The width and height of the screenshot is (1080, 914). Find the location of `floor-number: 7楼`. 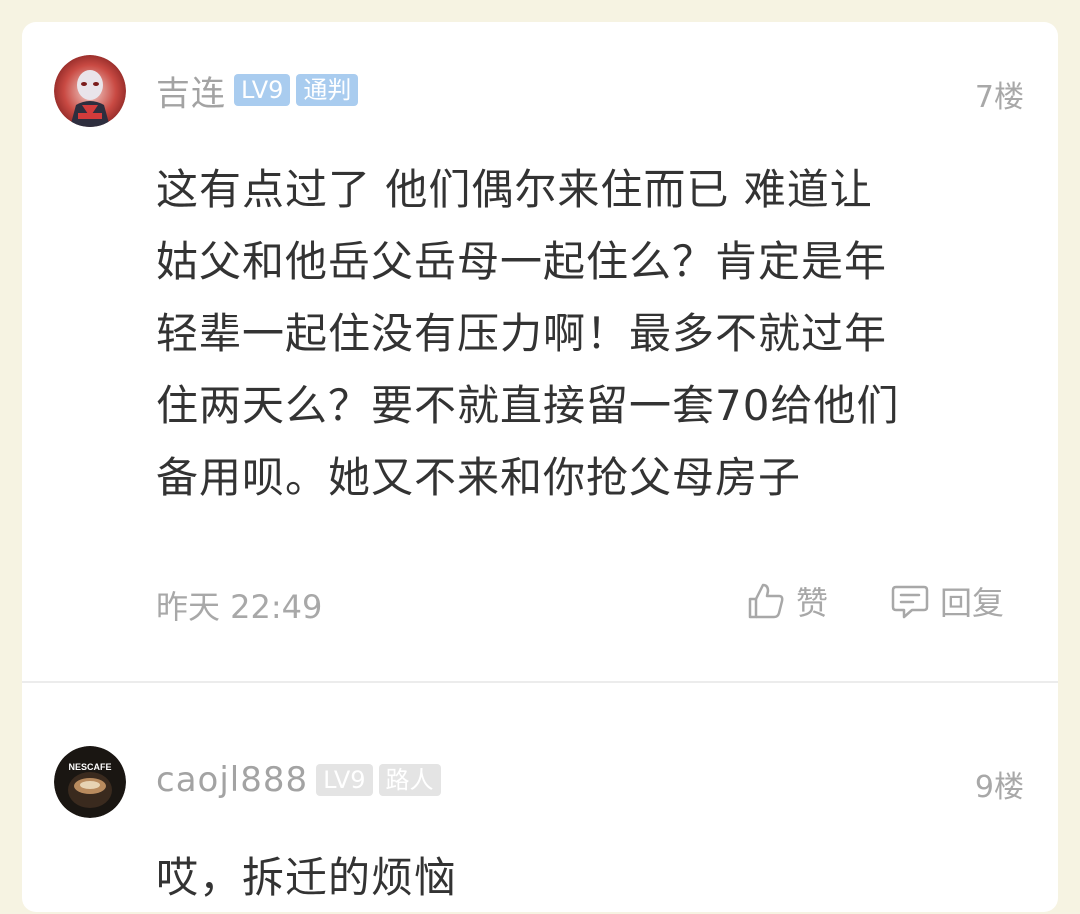

floor-number: 7楼 is located at coordinates (999, 97).